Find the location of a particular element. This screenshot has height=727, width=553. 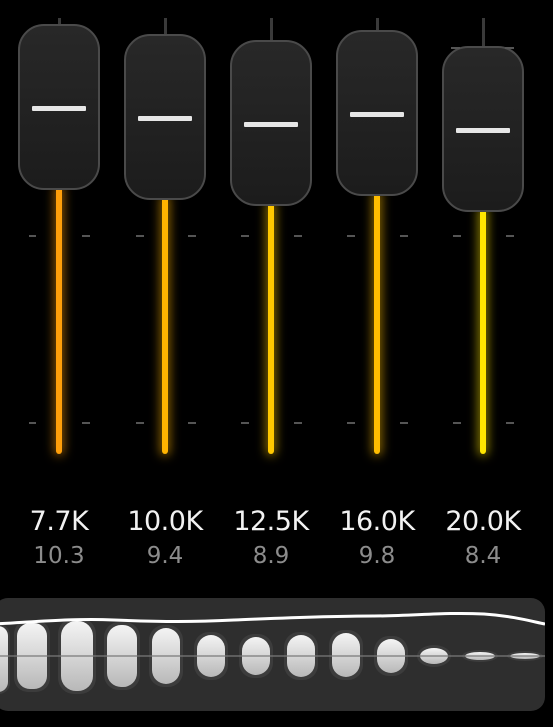

band-label-2: 10.0K 9.4 is located at coordinates (165, 538).